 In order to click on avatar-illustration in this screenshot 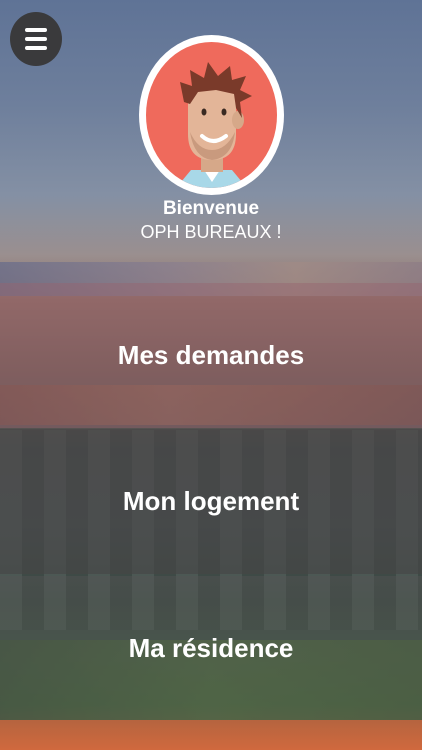, I will do `click(211, 115)`.